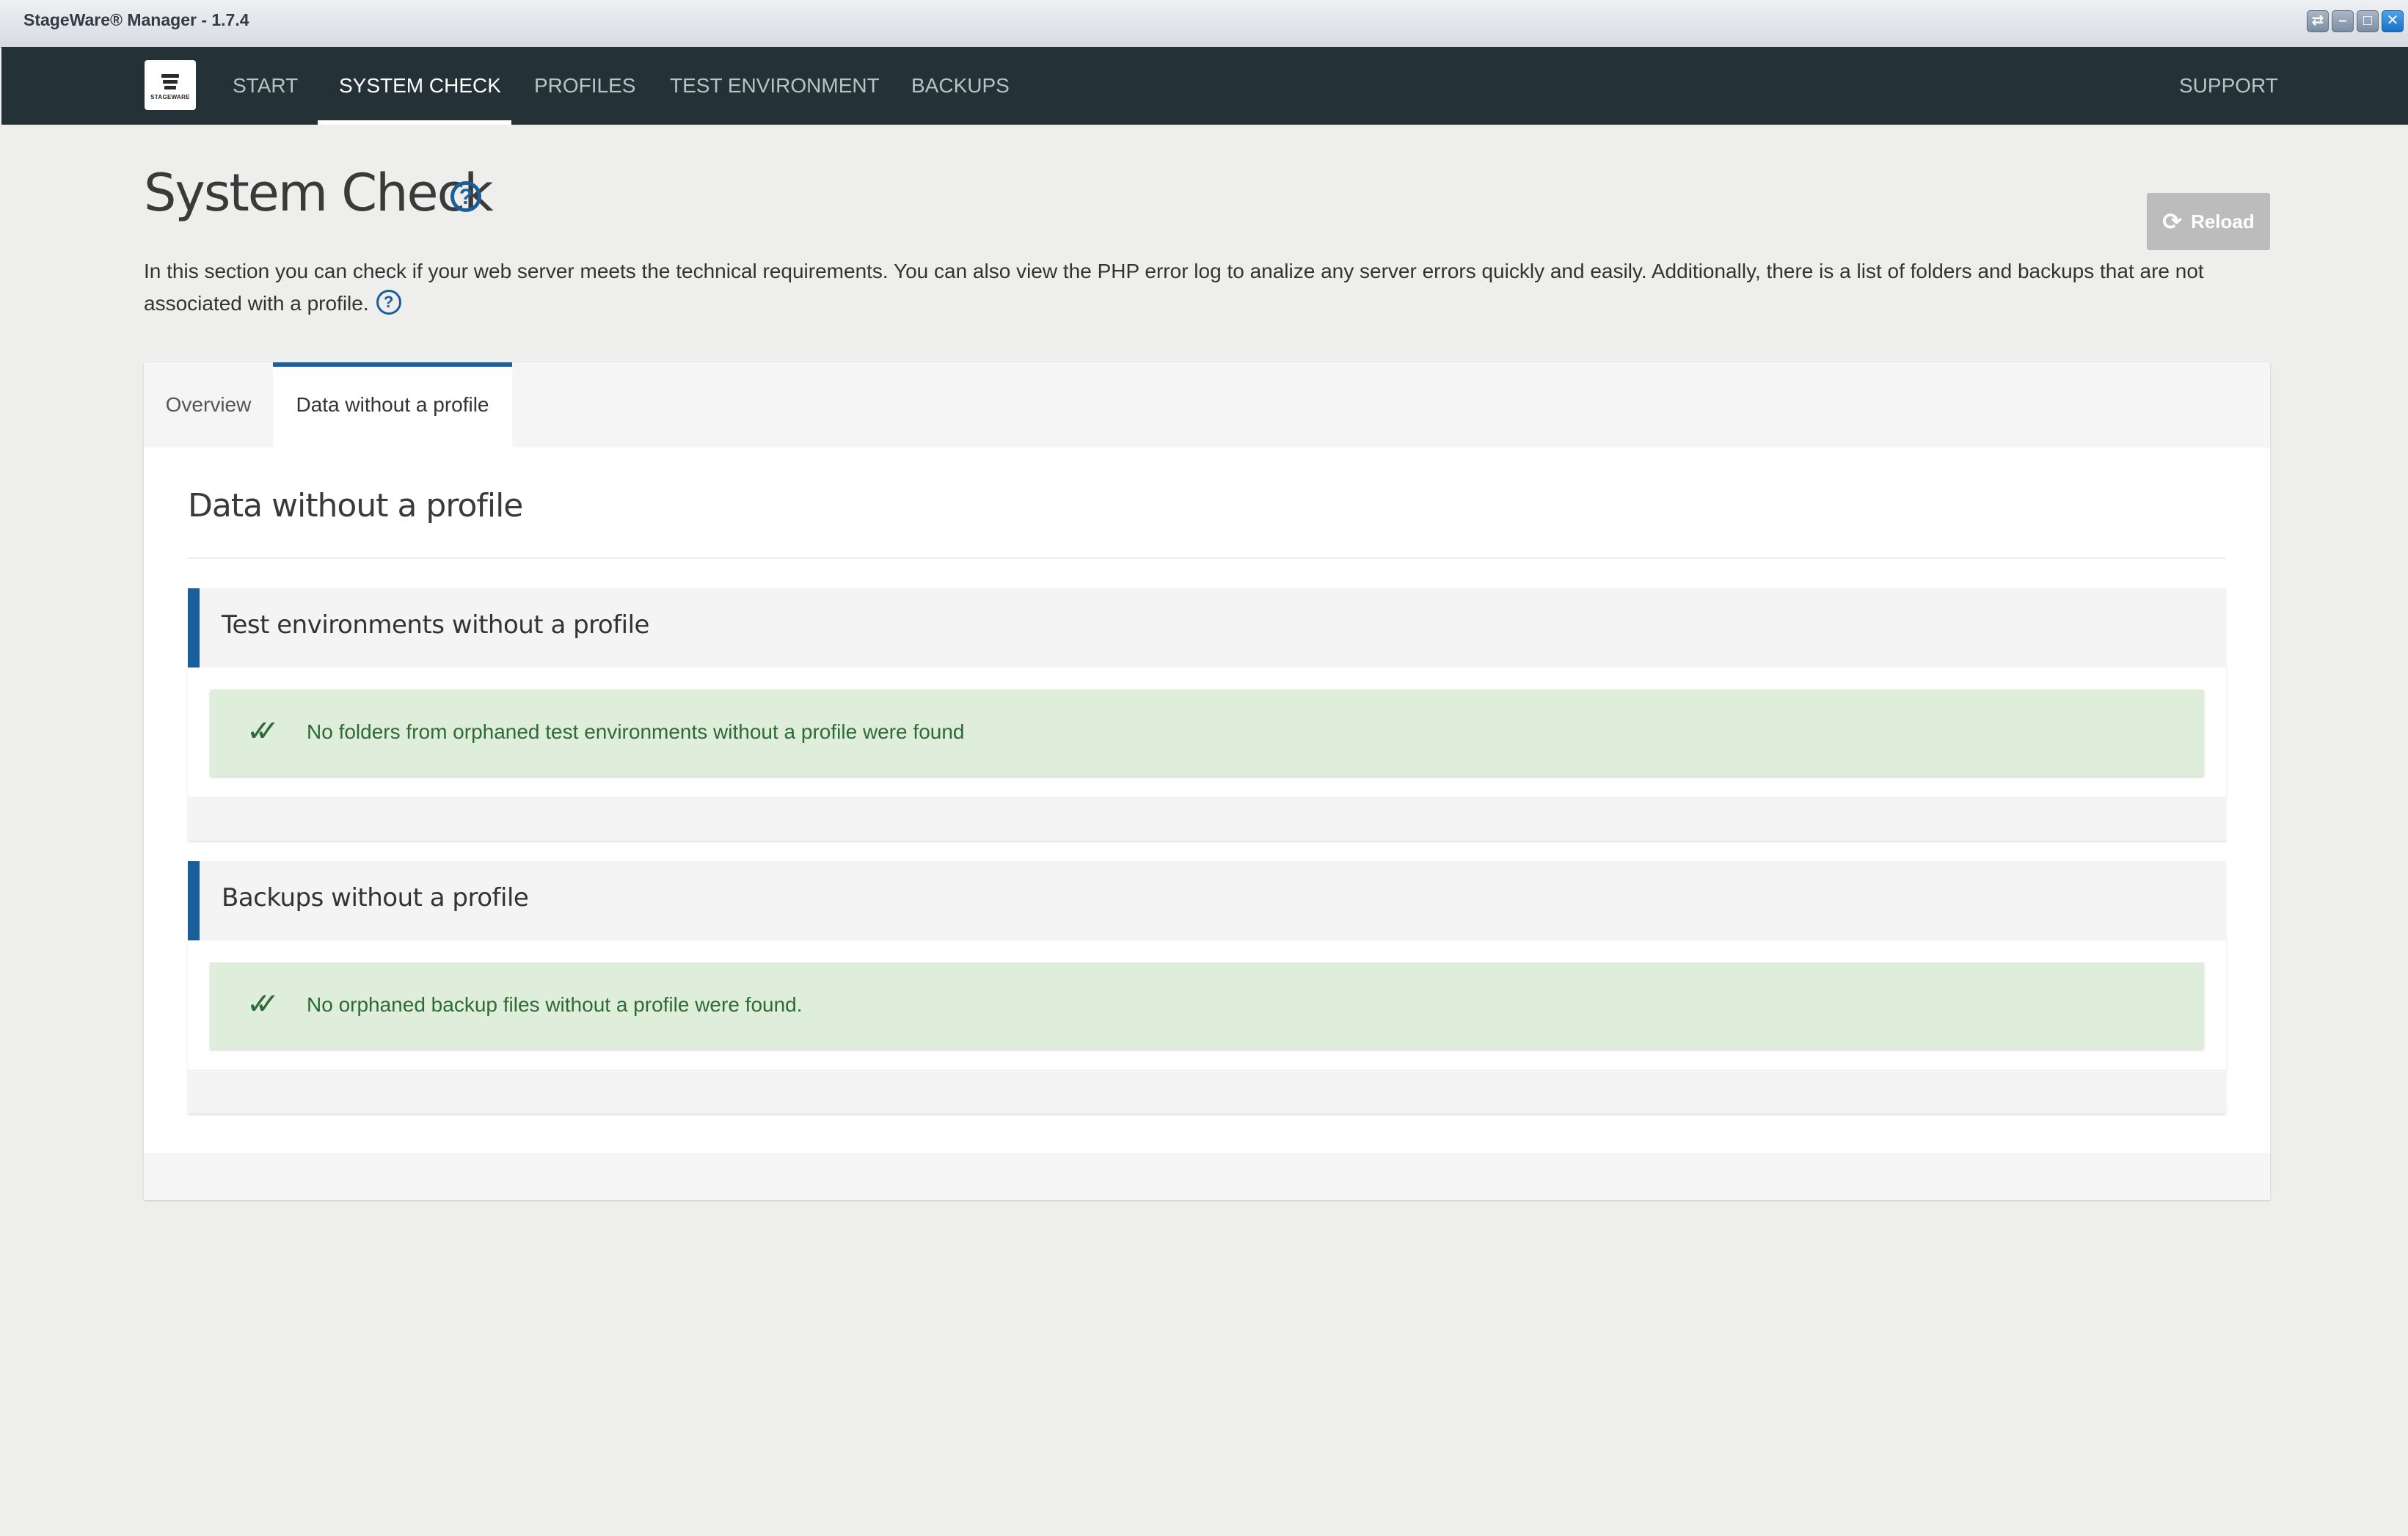 This screenshot has height=1536, width=2408. I want to click on nav-item-backups: BACKUPS, so click(960, 86).